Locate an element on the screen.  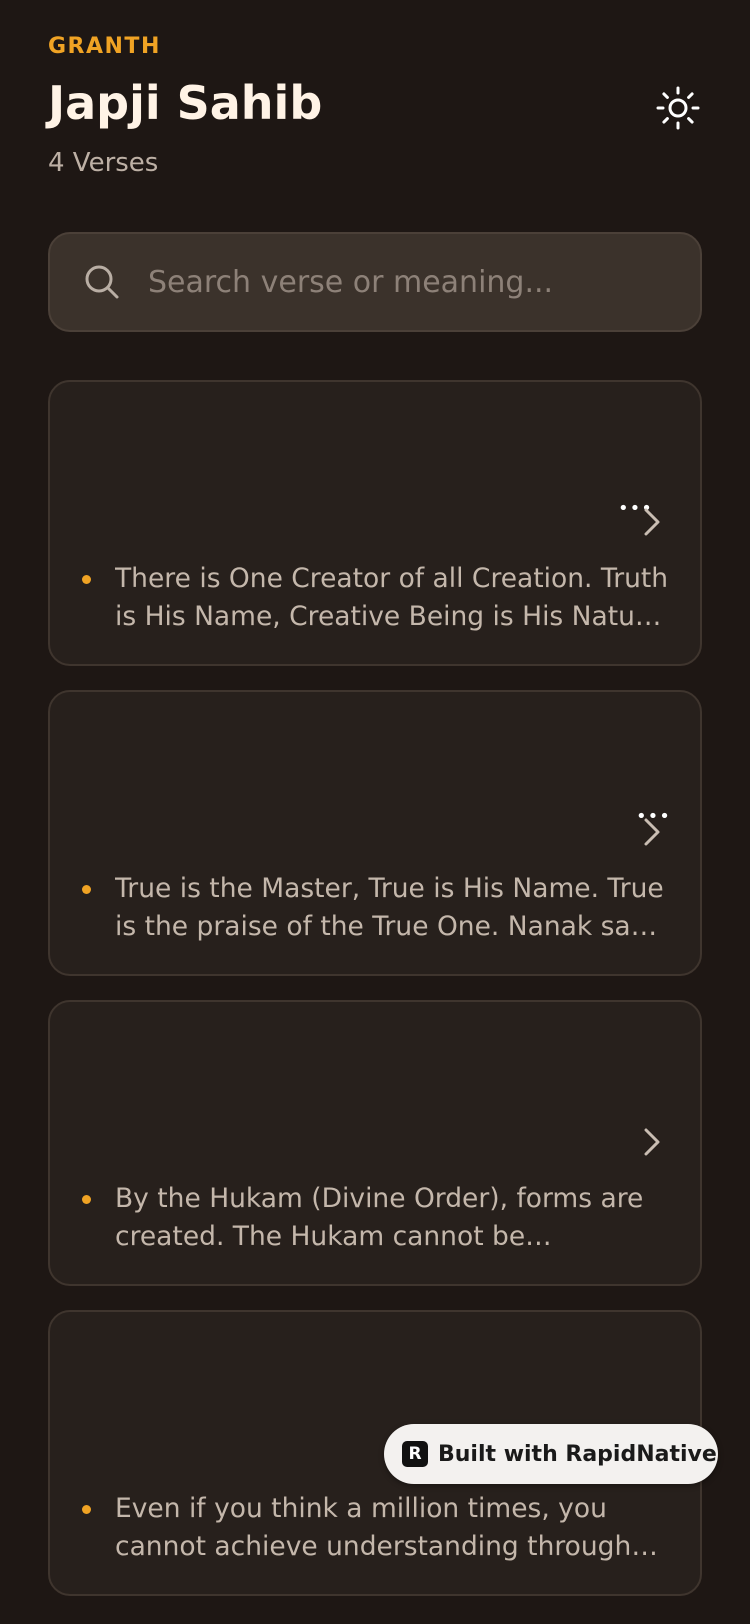
theme-toggle-button is located at coordinates (678, 108).